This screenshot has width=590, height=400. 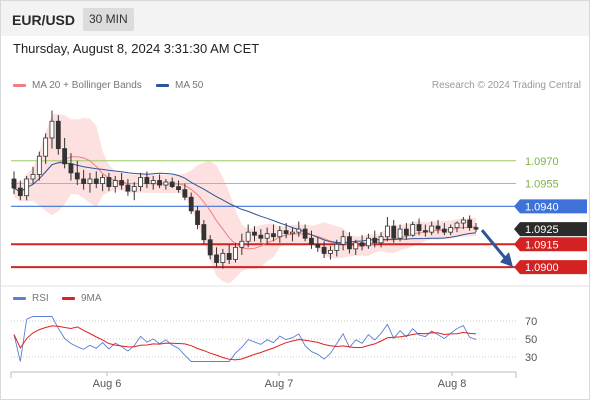 What do you see at coordinates (550, 215) in the screenshot?
I see `price-level-labels: 1.0970 1.0955 1.0940 1.0925 1.0915 1.0900` at bounding box center [550, 215].